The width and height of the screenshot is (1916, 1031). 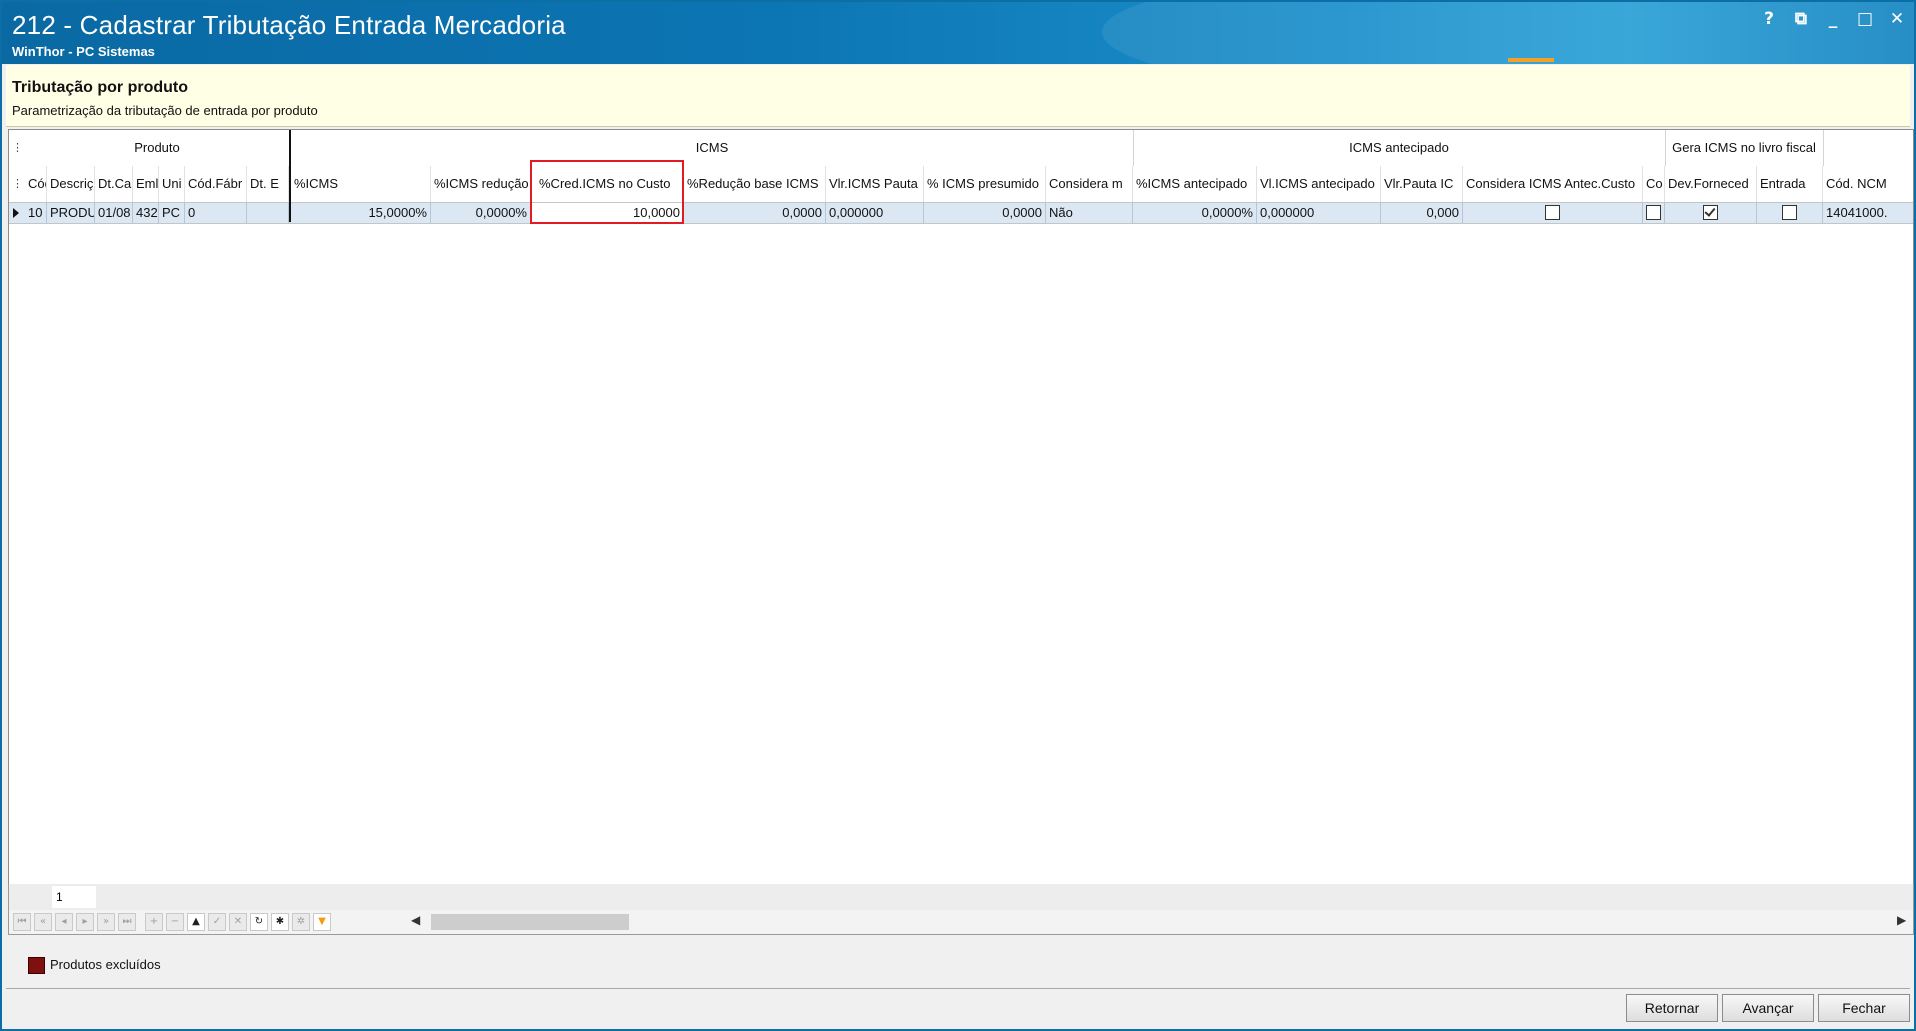 I want to click on col-icms-presumido: % ICMS presumido, so click(x=985, y=184).